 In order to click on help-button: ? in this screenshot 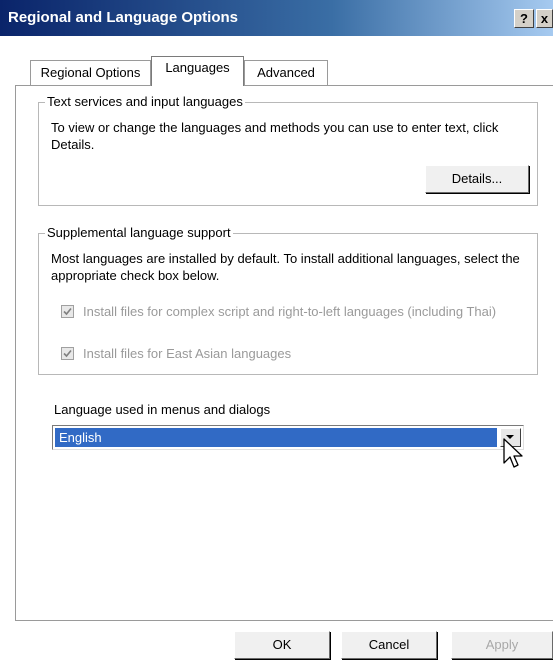, I will do `click(524, 18)`.